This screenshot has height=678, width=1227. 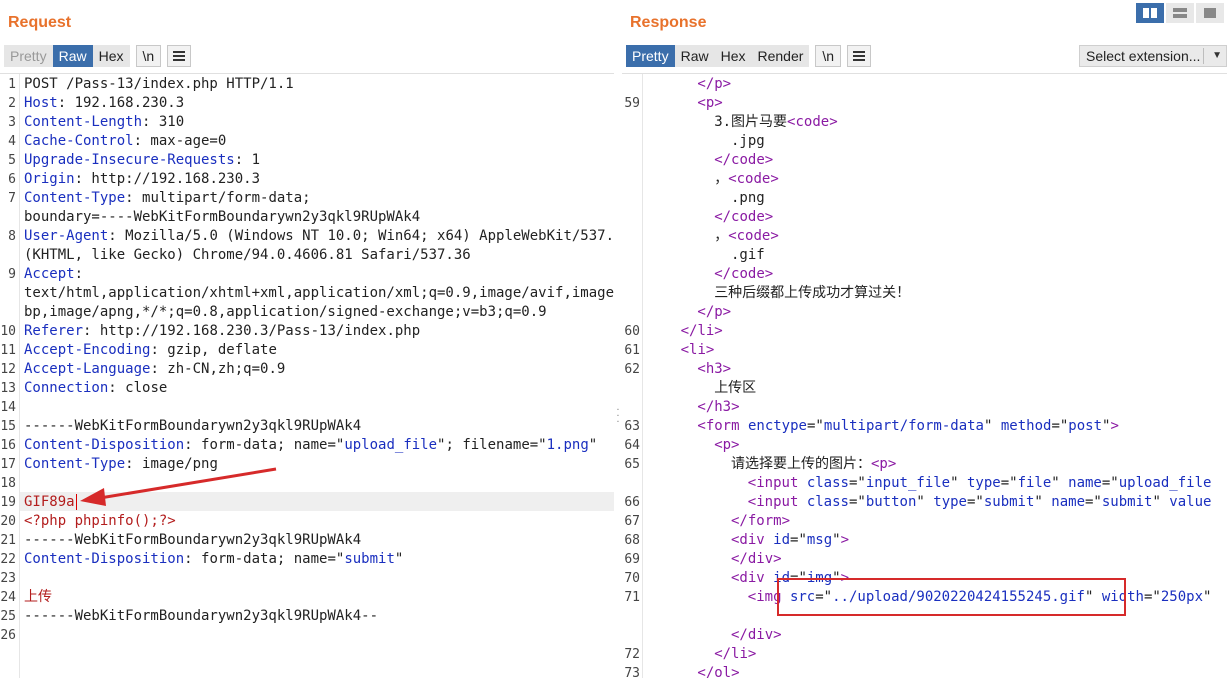 I want to click on request-tabs: Pretty Raw Hex \n, so click(x=98, y=56).